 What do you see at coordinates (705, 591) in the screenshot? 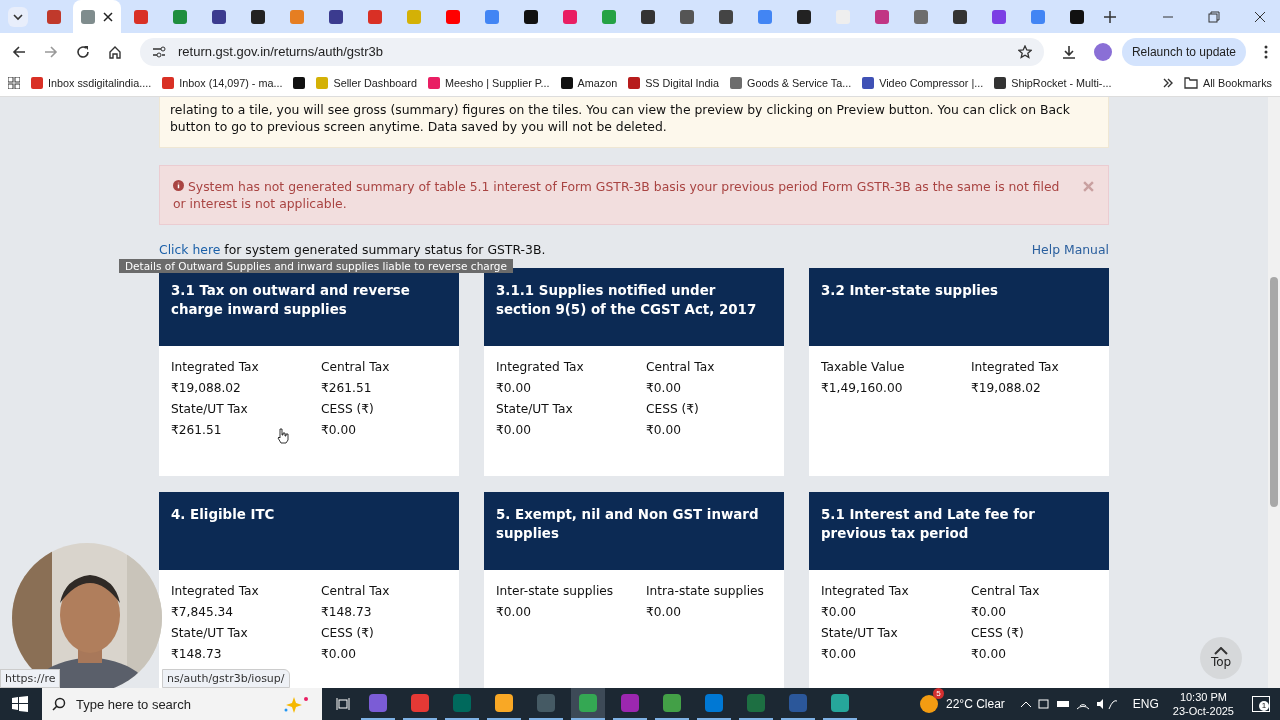
I see `field-label: Intra-state supplies` at bounding box center [705, 591].